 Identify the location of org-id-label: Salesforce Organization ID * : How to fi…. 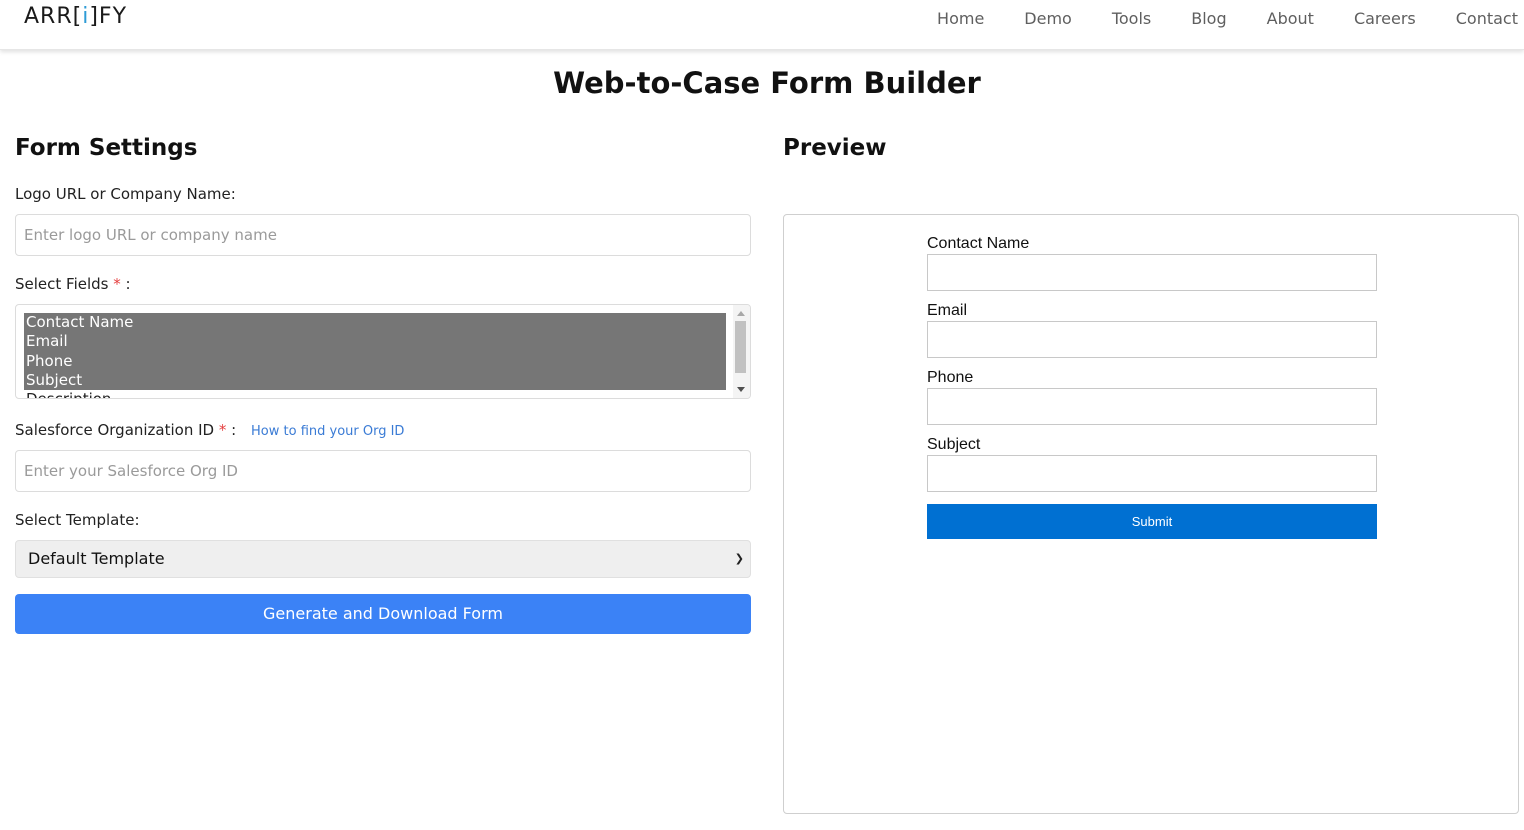
(209, 430).